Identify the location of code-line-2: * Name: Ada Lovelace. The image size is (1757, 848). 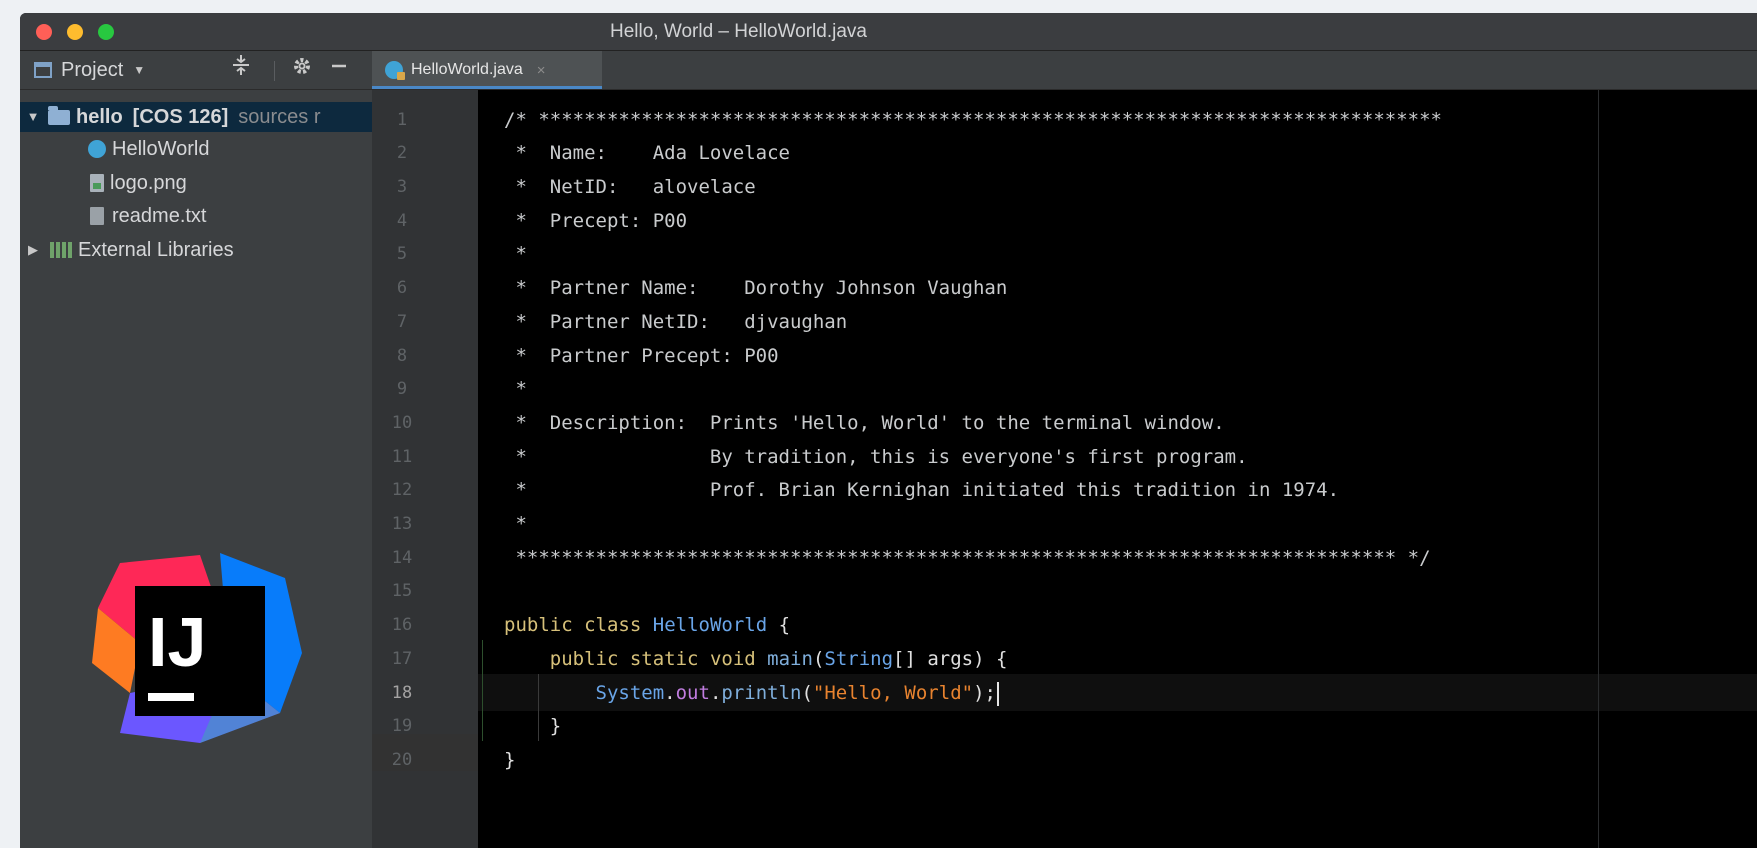
(647, 153).